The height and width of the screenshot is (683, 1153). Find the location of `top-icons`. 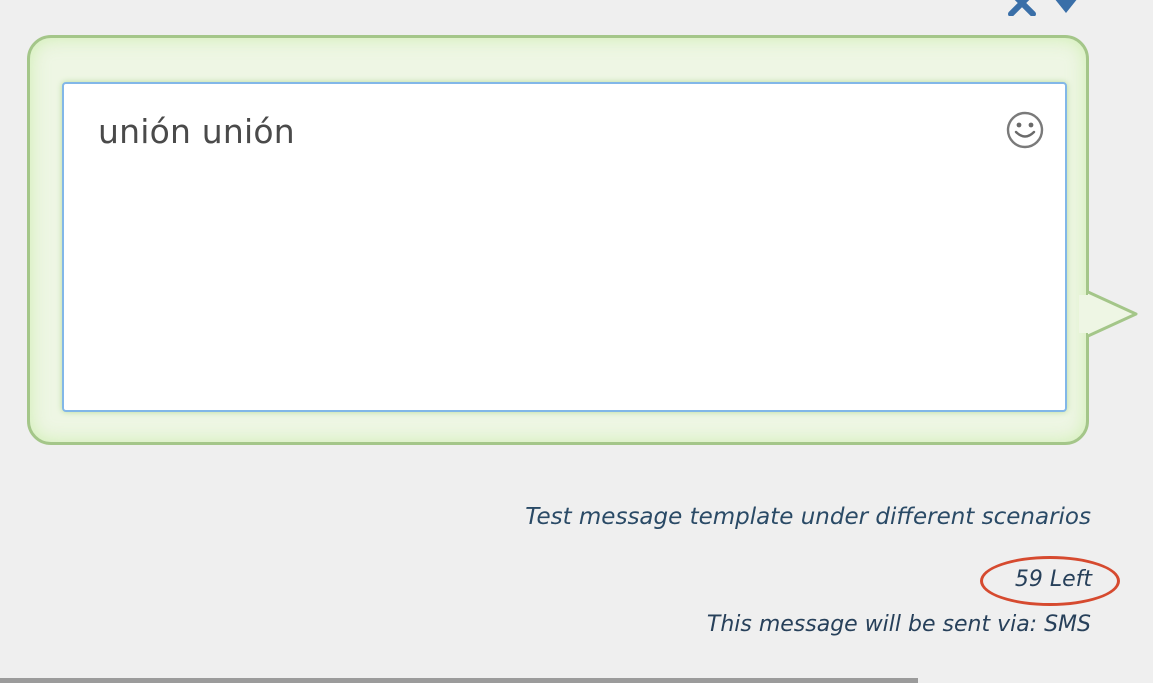

top-icons is located at coordinates (1062, 8).